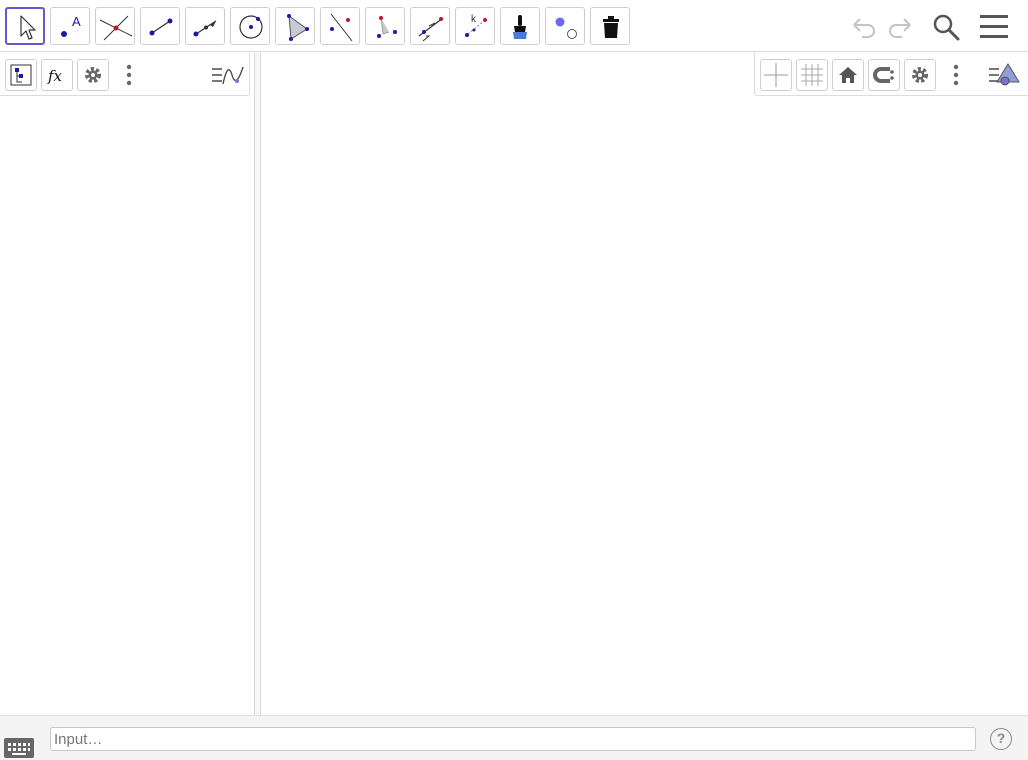 This screenshot has height=760, width=1028. I want to click on point-capturing-button, so click(884, 75).